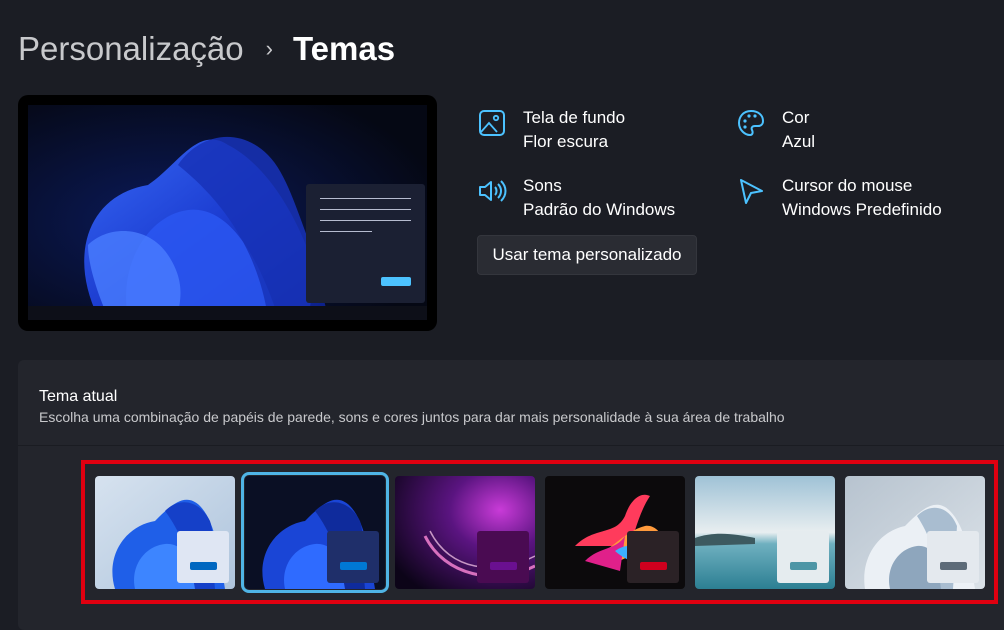  Describe the element at coordinates (839, 198) in the screenshot. I see `cursor-setting: Cursor do mouse Windows Predefinido` at that location.